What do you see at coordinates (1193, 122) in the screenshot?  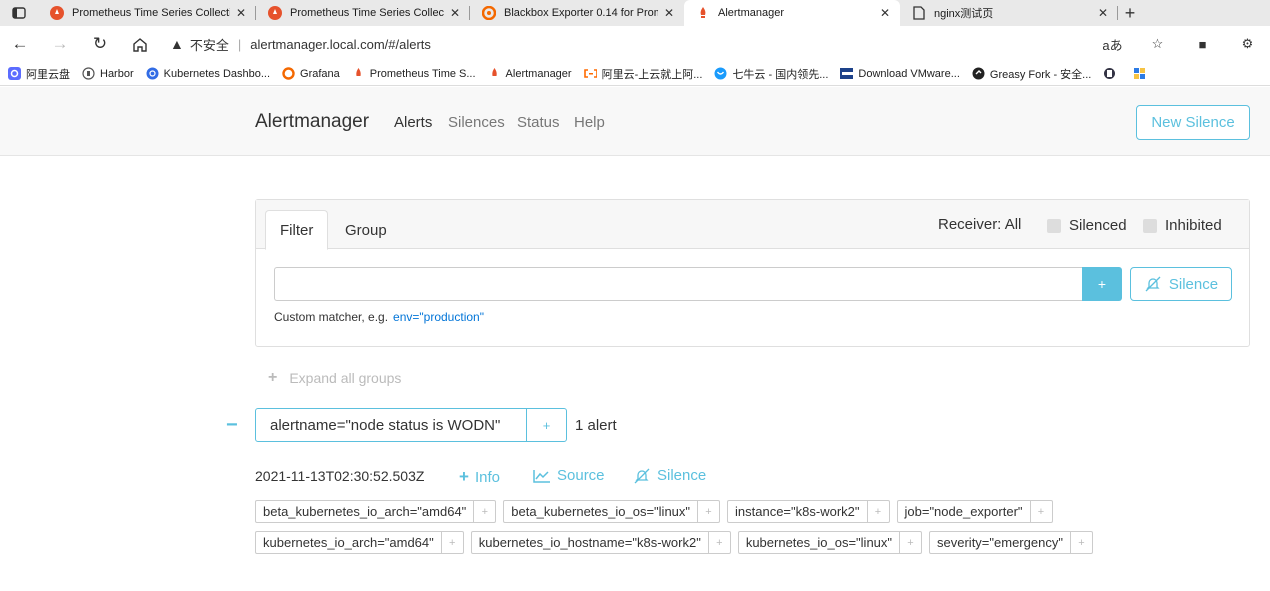 I see `new-silence-button: New Silence` at bounding box center [1193, 122].